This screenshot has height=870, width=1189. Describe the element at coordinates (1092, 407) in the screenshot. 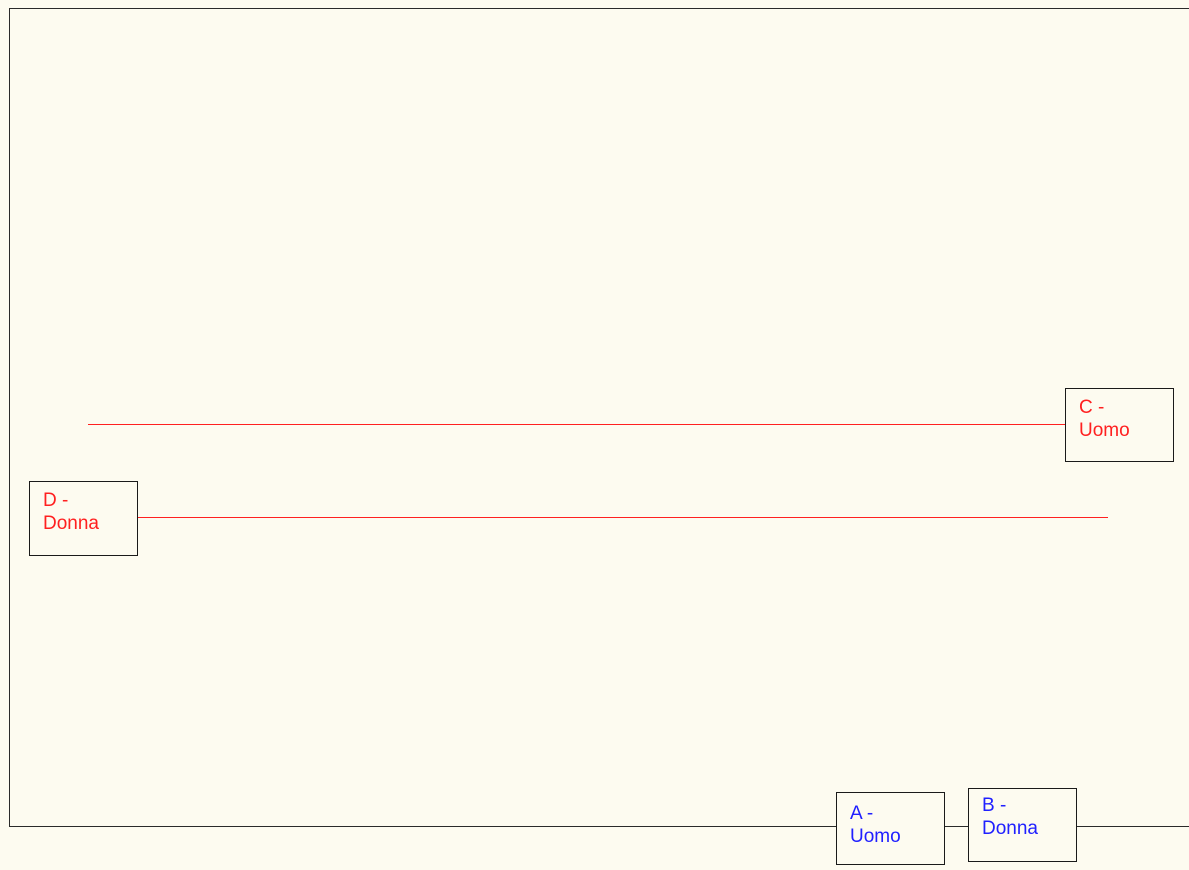

I see `node-c-label-line1: C -` at that location.